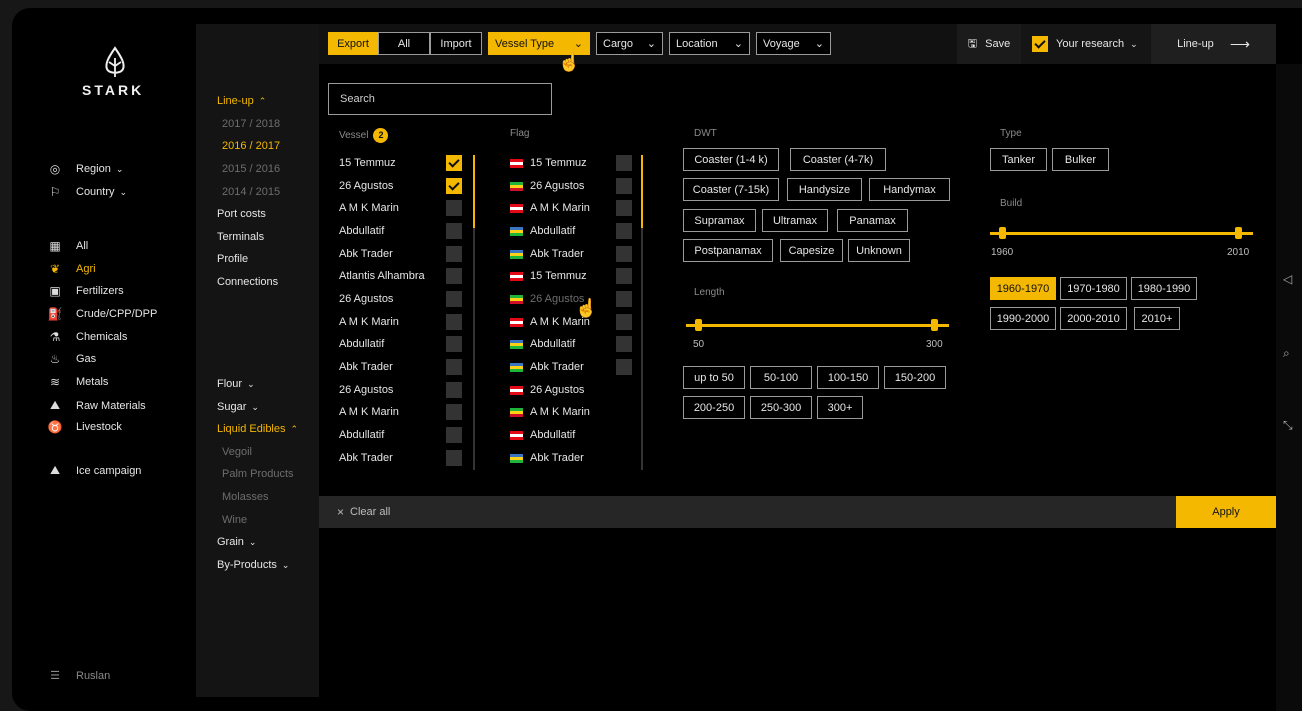 The width and height of the screenshot is (1302, 711). Describe the element at coordinates (84, 291) in the screenshot. I see `sidebar-item-fertilizers: ▣ Fertilizers` at that location.